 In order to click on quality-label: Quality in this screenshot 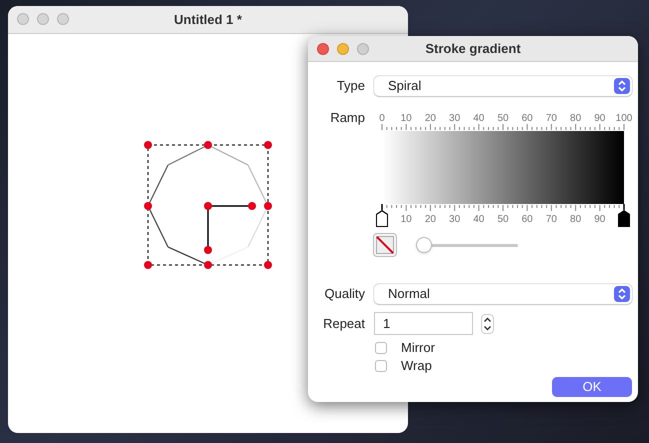, I will do `click(344, 294)`.